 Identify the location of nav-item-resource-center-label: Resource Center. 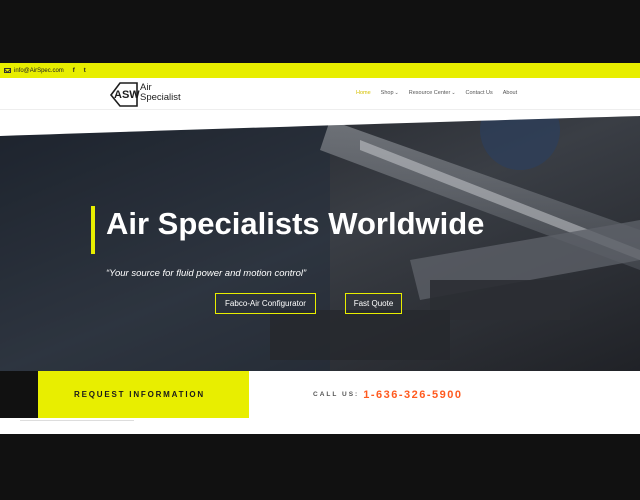
(429, 93).